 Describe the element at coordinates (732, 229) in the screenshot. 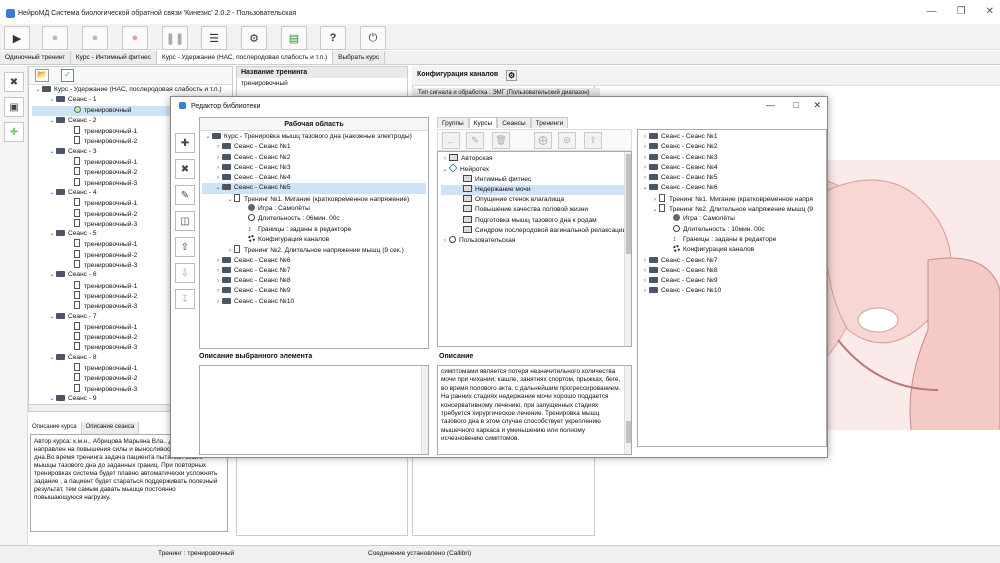

I see `preview-training-prop: Длительность : 10мин. 00с` at that location.